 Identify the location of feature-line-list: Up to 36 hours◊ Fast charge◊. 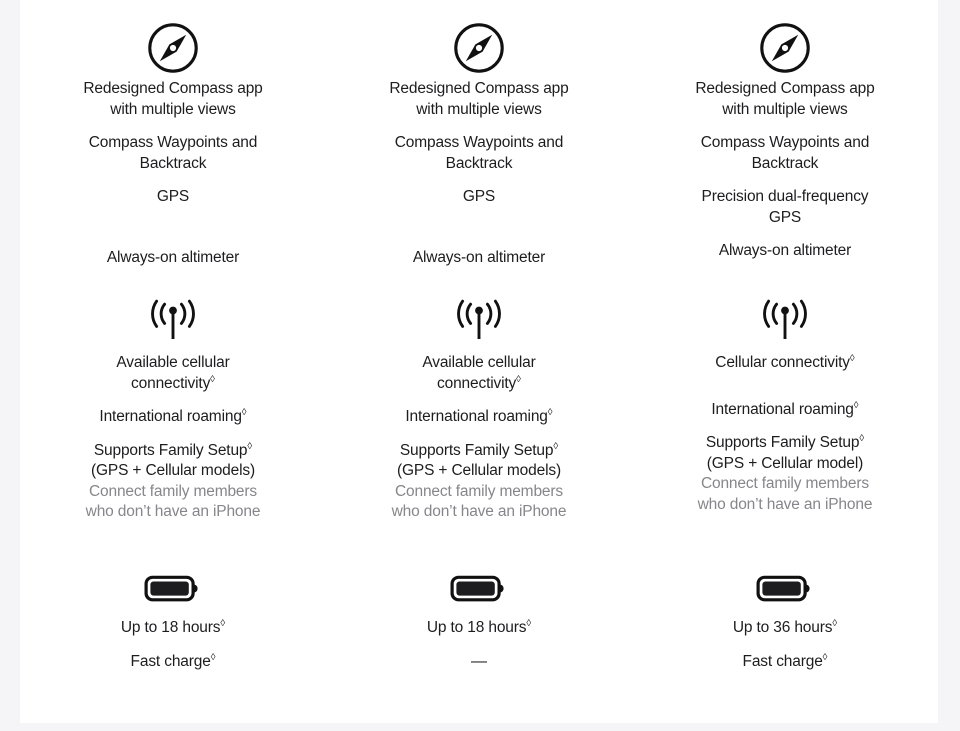
(785, 645).